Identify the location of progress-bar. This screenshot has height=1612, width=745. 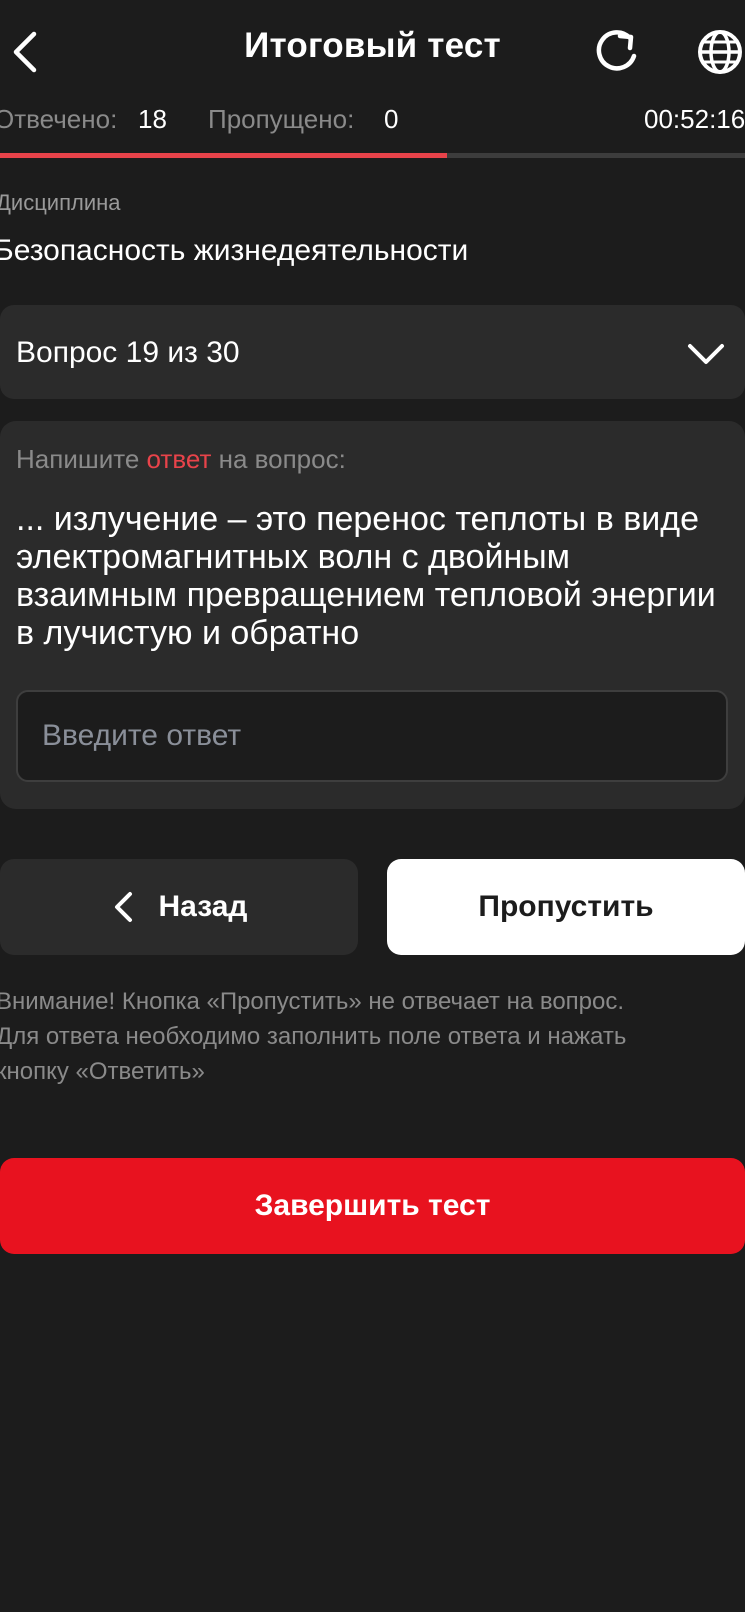
(372, 155).